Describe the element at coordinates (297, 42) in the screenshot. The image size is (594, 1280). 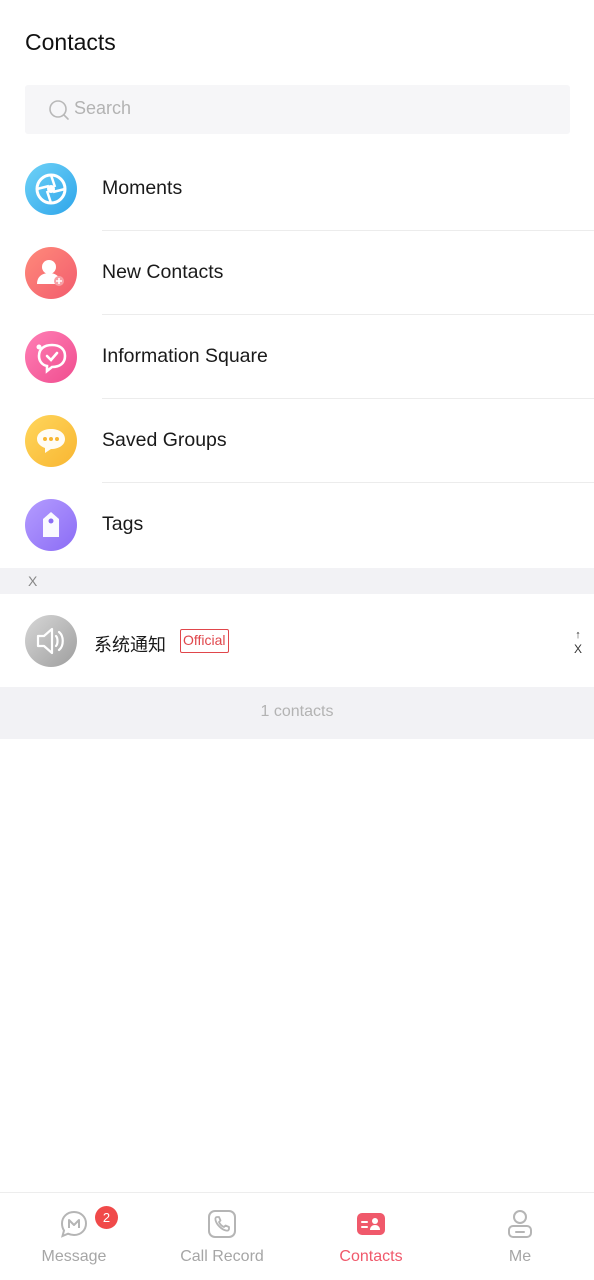
I see `header: Contacts` at that location.